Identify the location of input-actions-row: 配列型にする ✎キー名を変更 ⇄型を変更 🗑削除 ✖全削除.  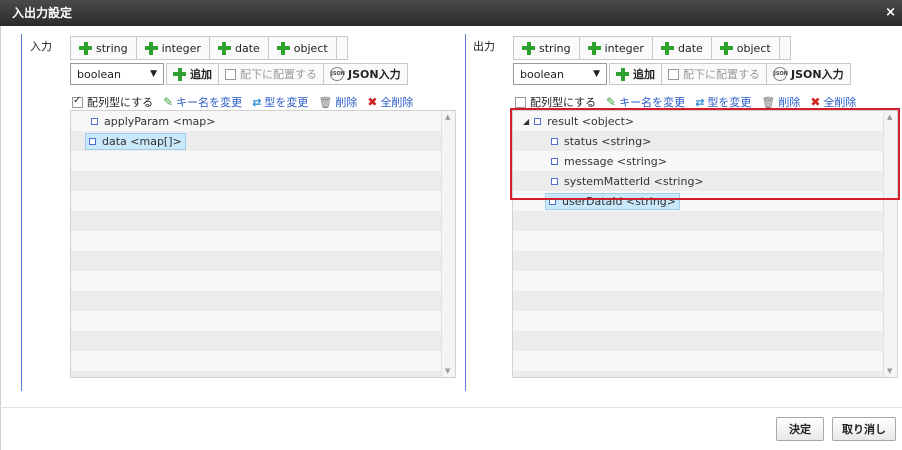
(242, 102).